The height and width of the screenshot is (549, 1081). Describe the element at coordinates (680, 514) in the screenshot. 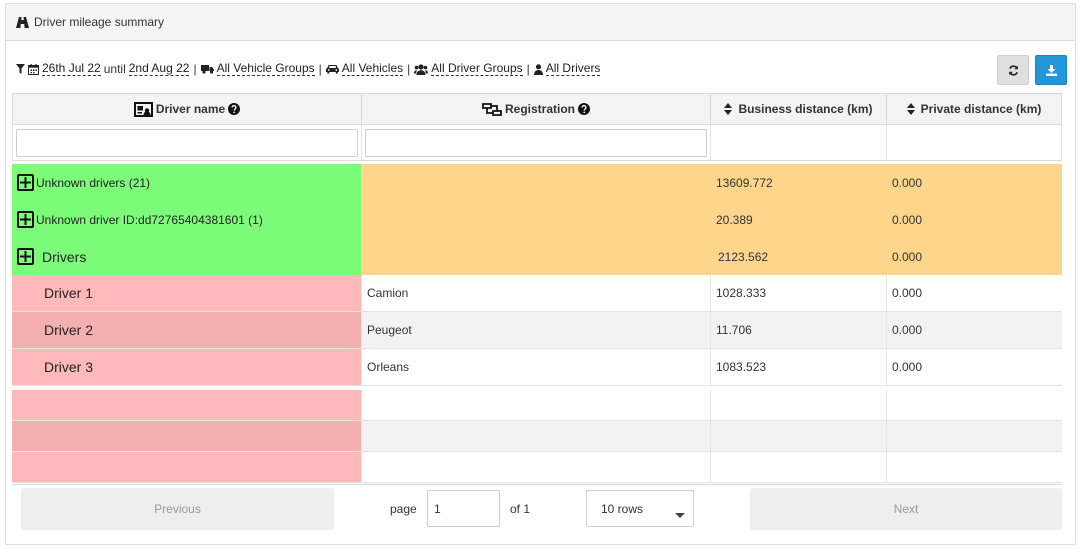

I see `chevron-down-icon` at that location.